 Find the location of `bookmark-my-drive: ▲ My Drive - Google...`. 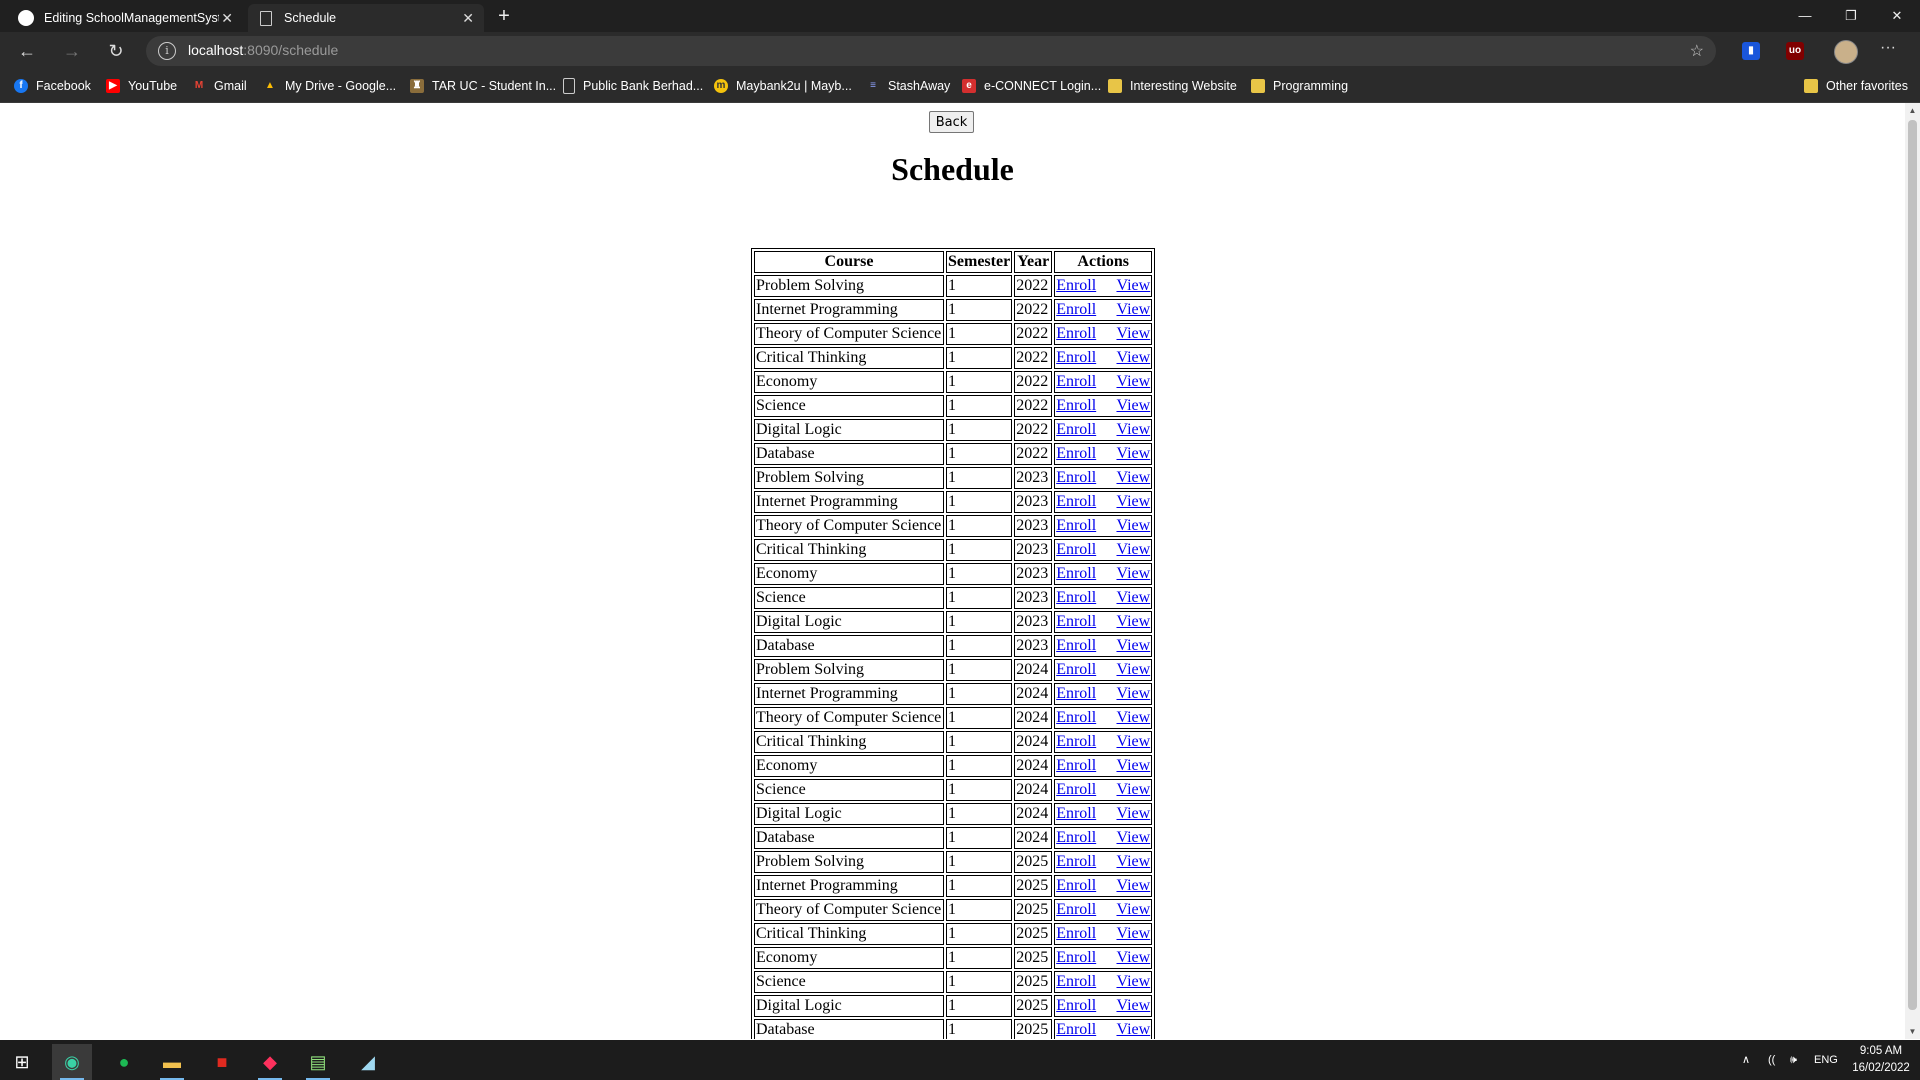

bookmark-my-drive: ▲ My Drive - Google... is located at coordinates (329, 86).